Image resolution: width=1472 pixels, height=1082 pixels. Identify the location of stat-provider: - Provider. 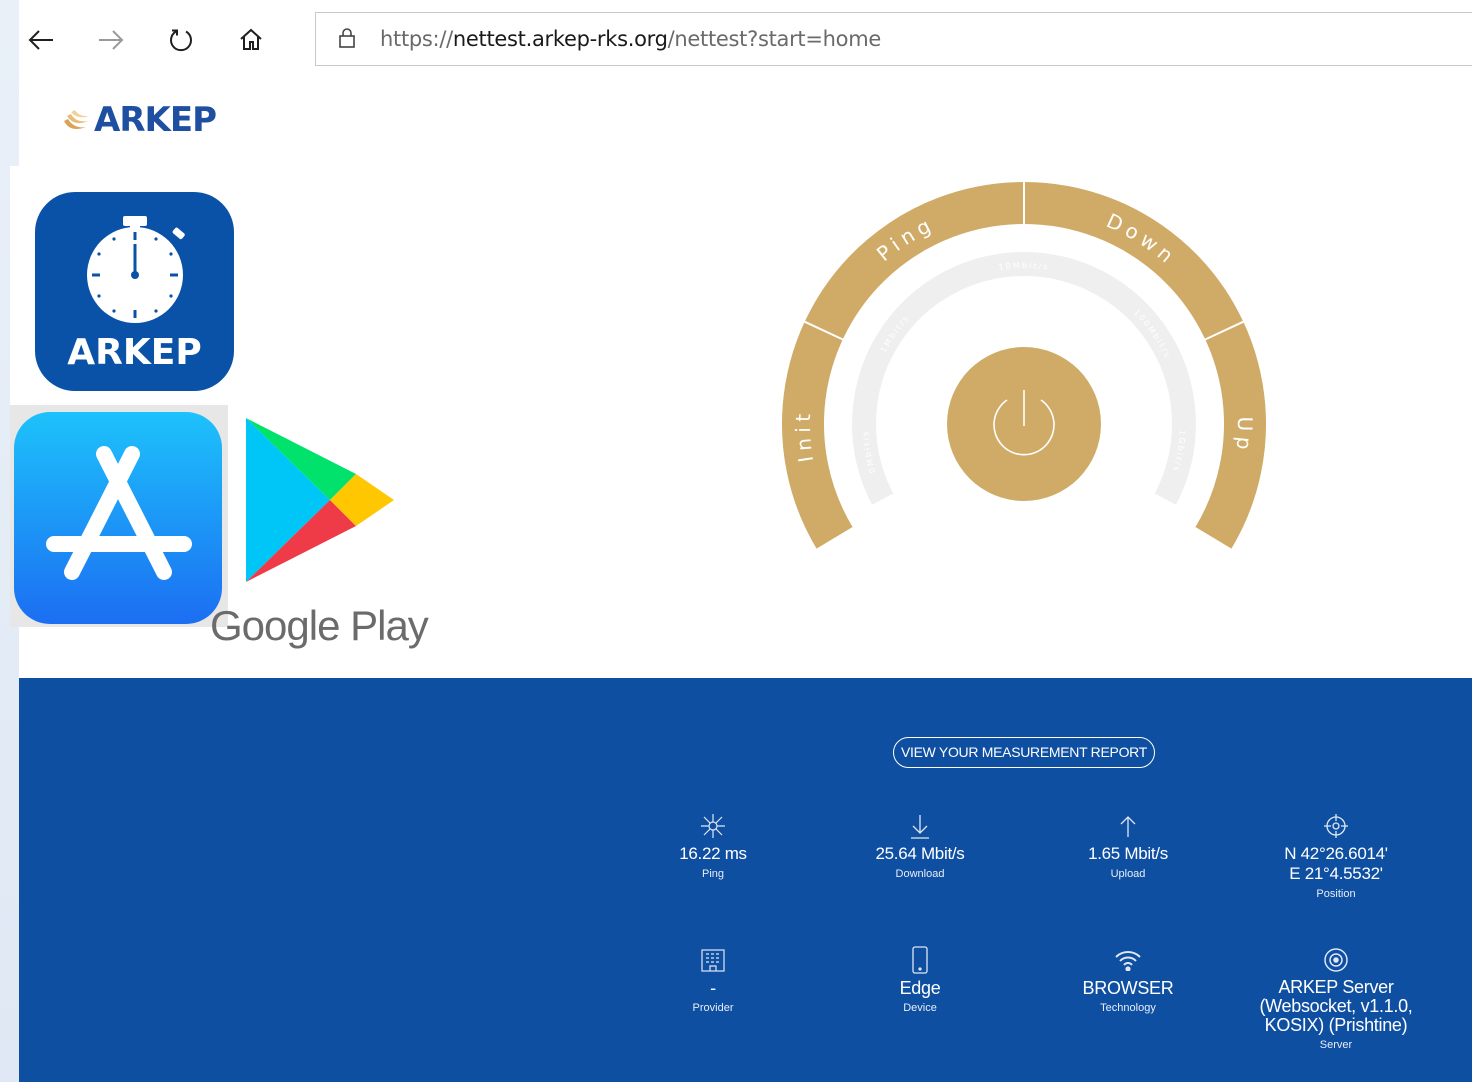
(713, 981).